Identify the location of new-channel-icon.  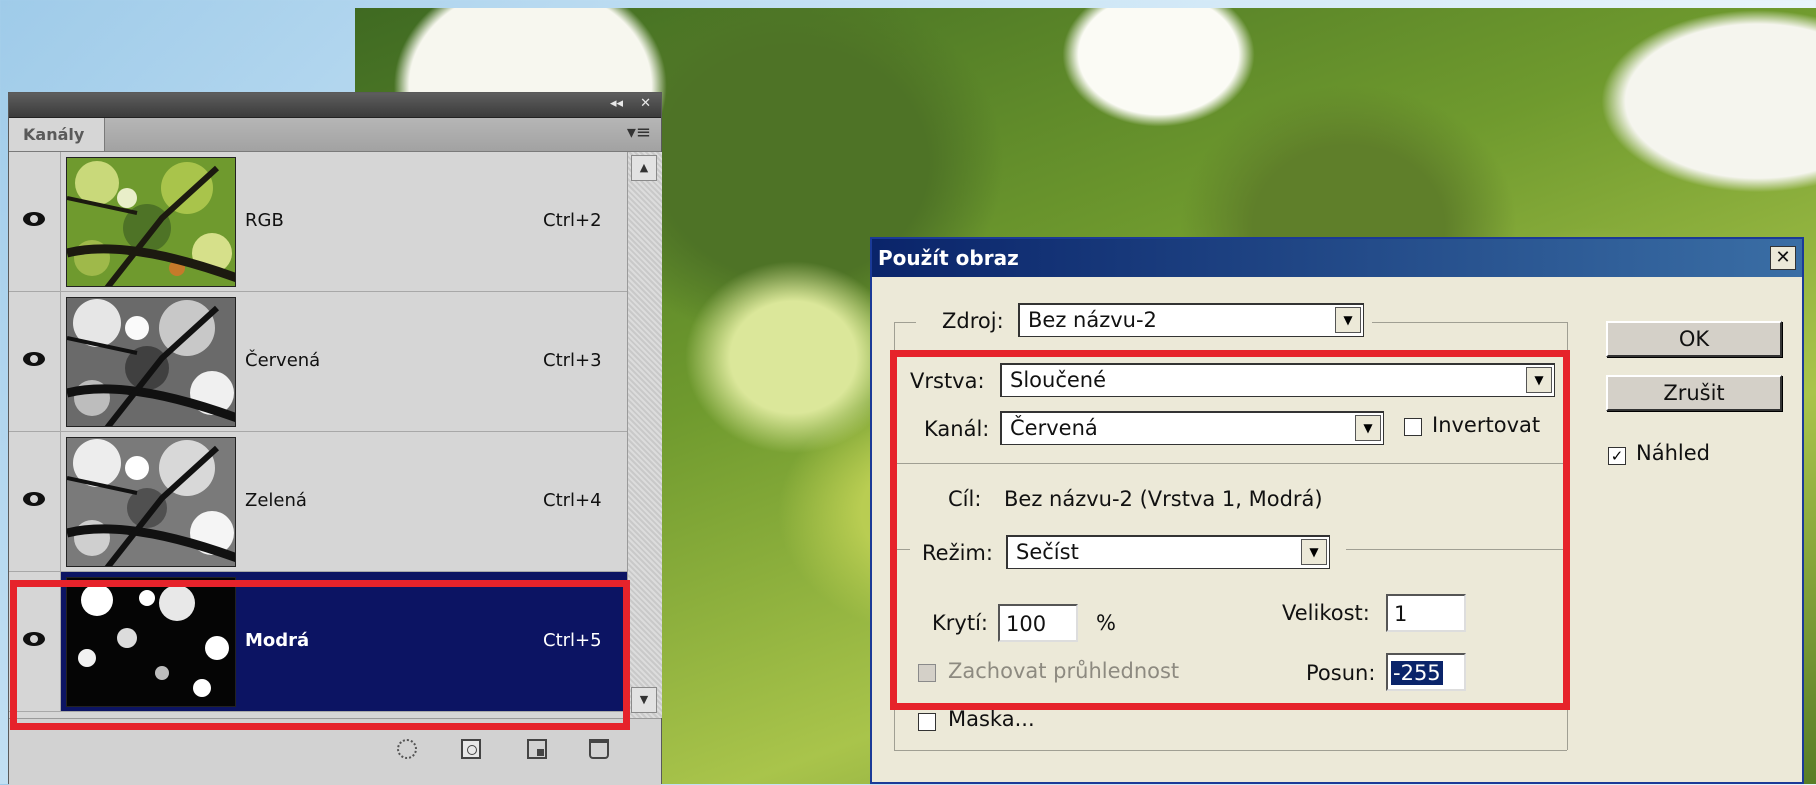
(537, 749).